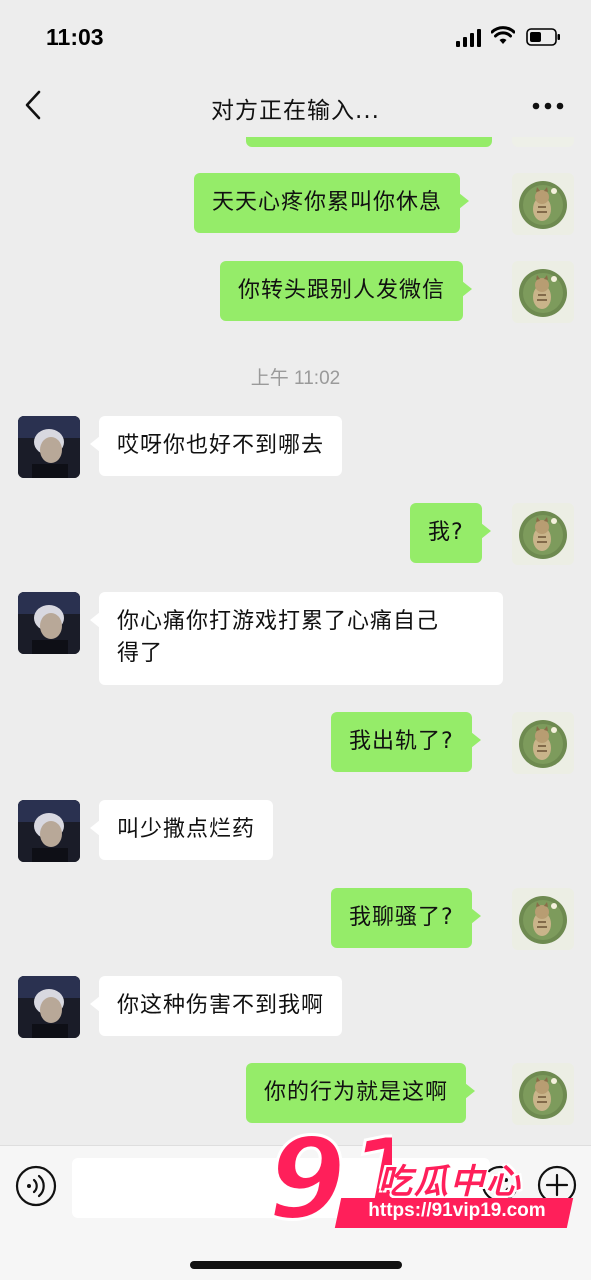  Describe the element at coordinates (36, 1186) in the screenshot. I see `voice-icon` at that location.